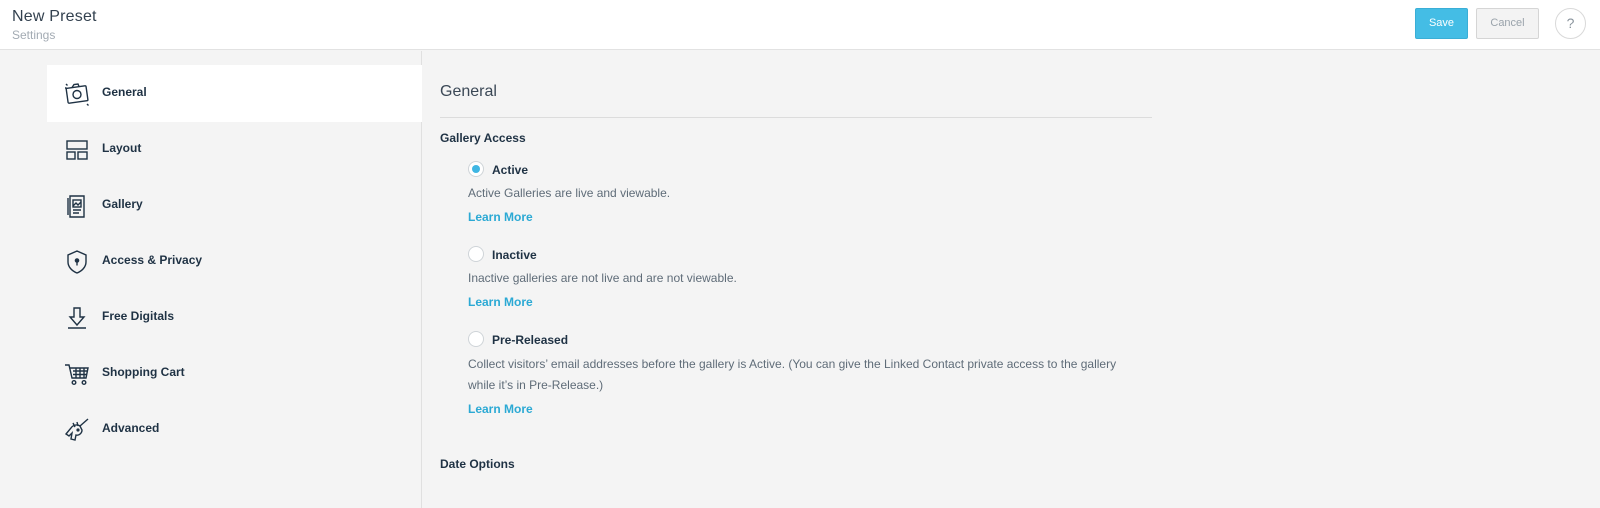 The height and width of the screenshot is (508, 1600). What do you see at coordinates (1441, 23) in the screenshot?
I see `save-button: Save` at bounding box center [1441, 23].